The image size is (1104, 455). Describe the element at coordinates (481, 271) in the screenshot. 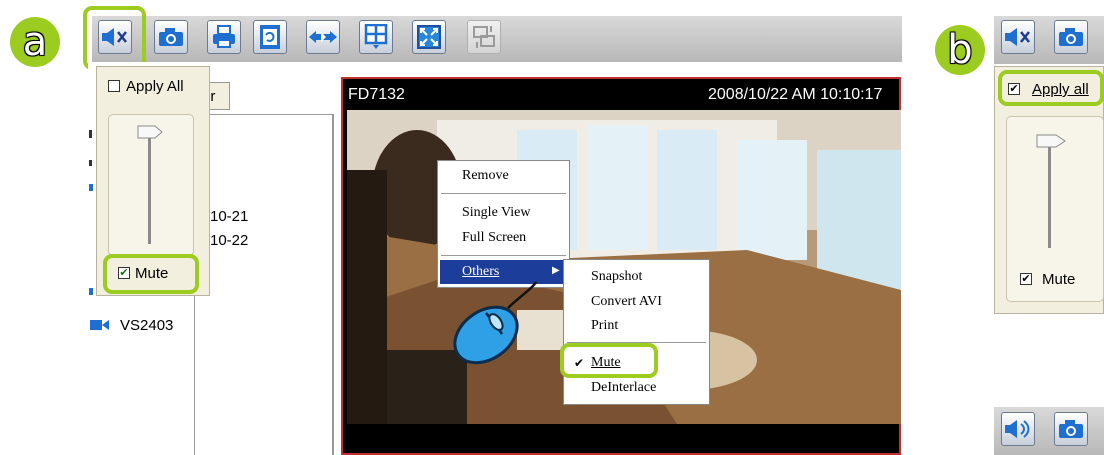

I see `menu-item-others-label: Others` at that location.